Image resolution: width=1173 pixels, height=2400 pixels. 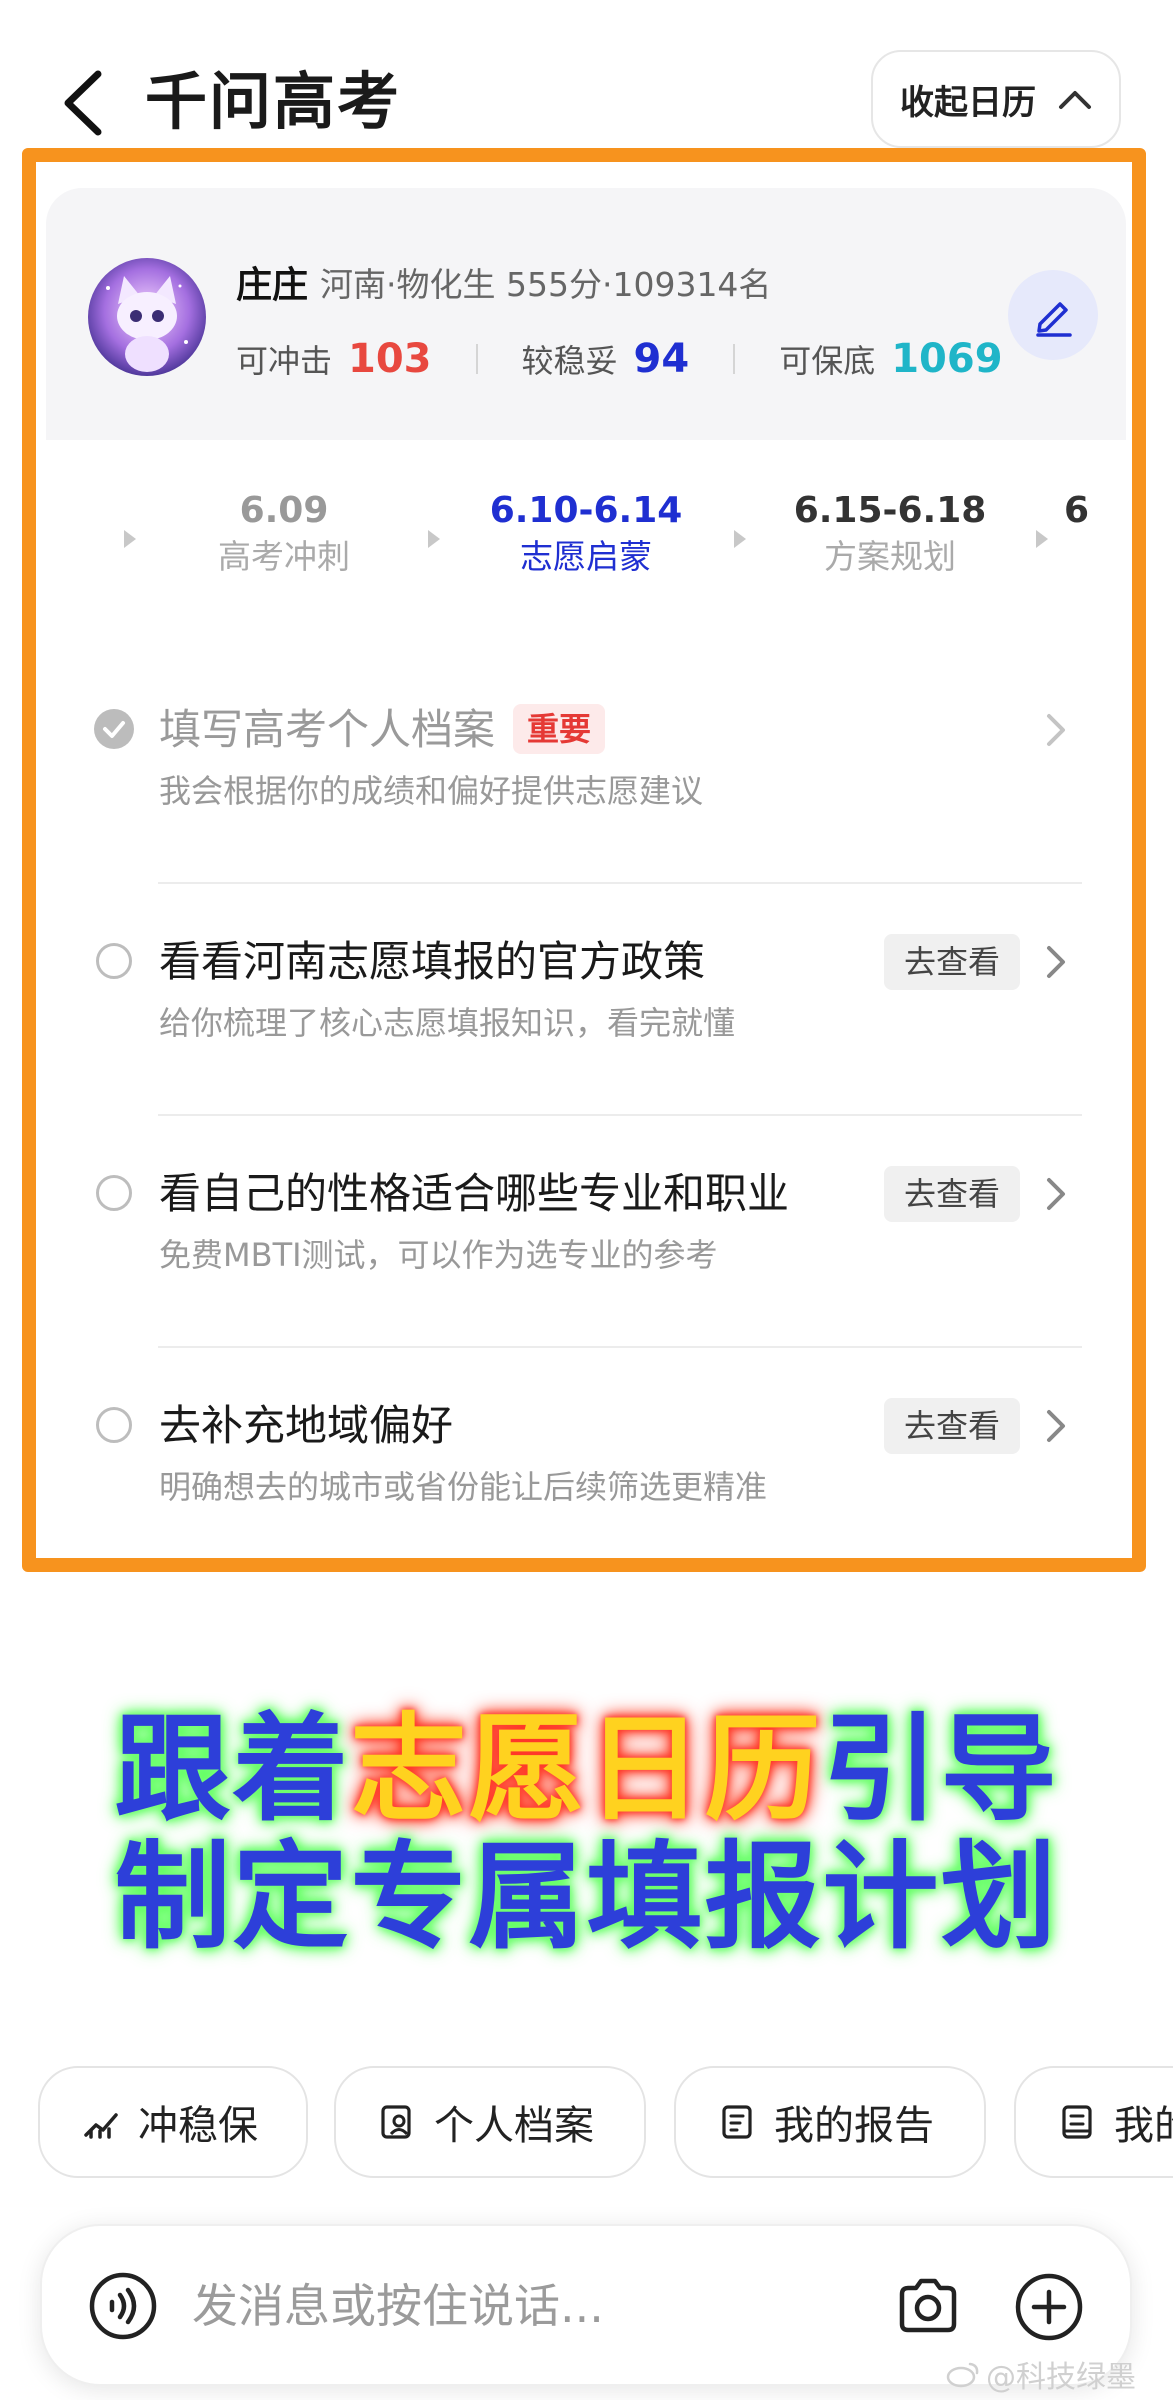 What do you see at coordinates (586, 1769) in the screenshot?
I see `caption-line-1: 跟着志愿日历引导` at bounding box center [586, 1769].